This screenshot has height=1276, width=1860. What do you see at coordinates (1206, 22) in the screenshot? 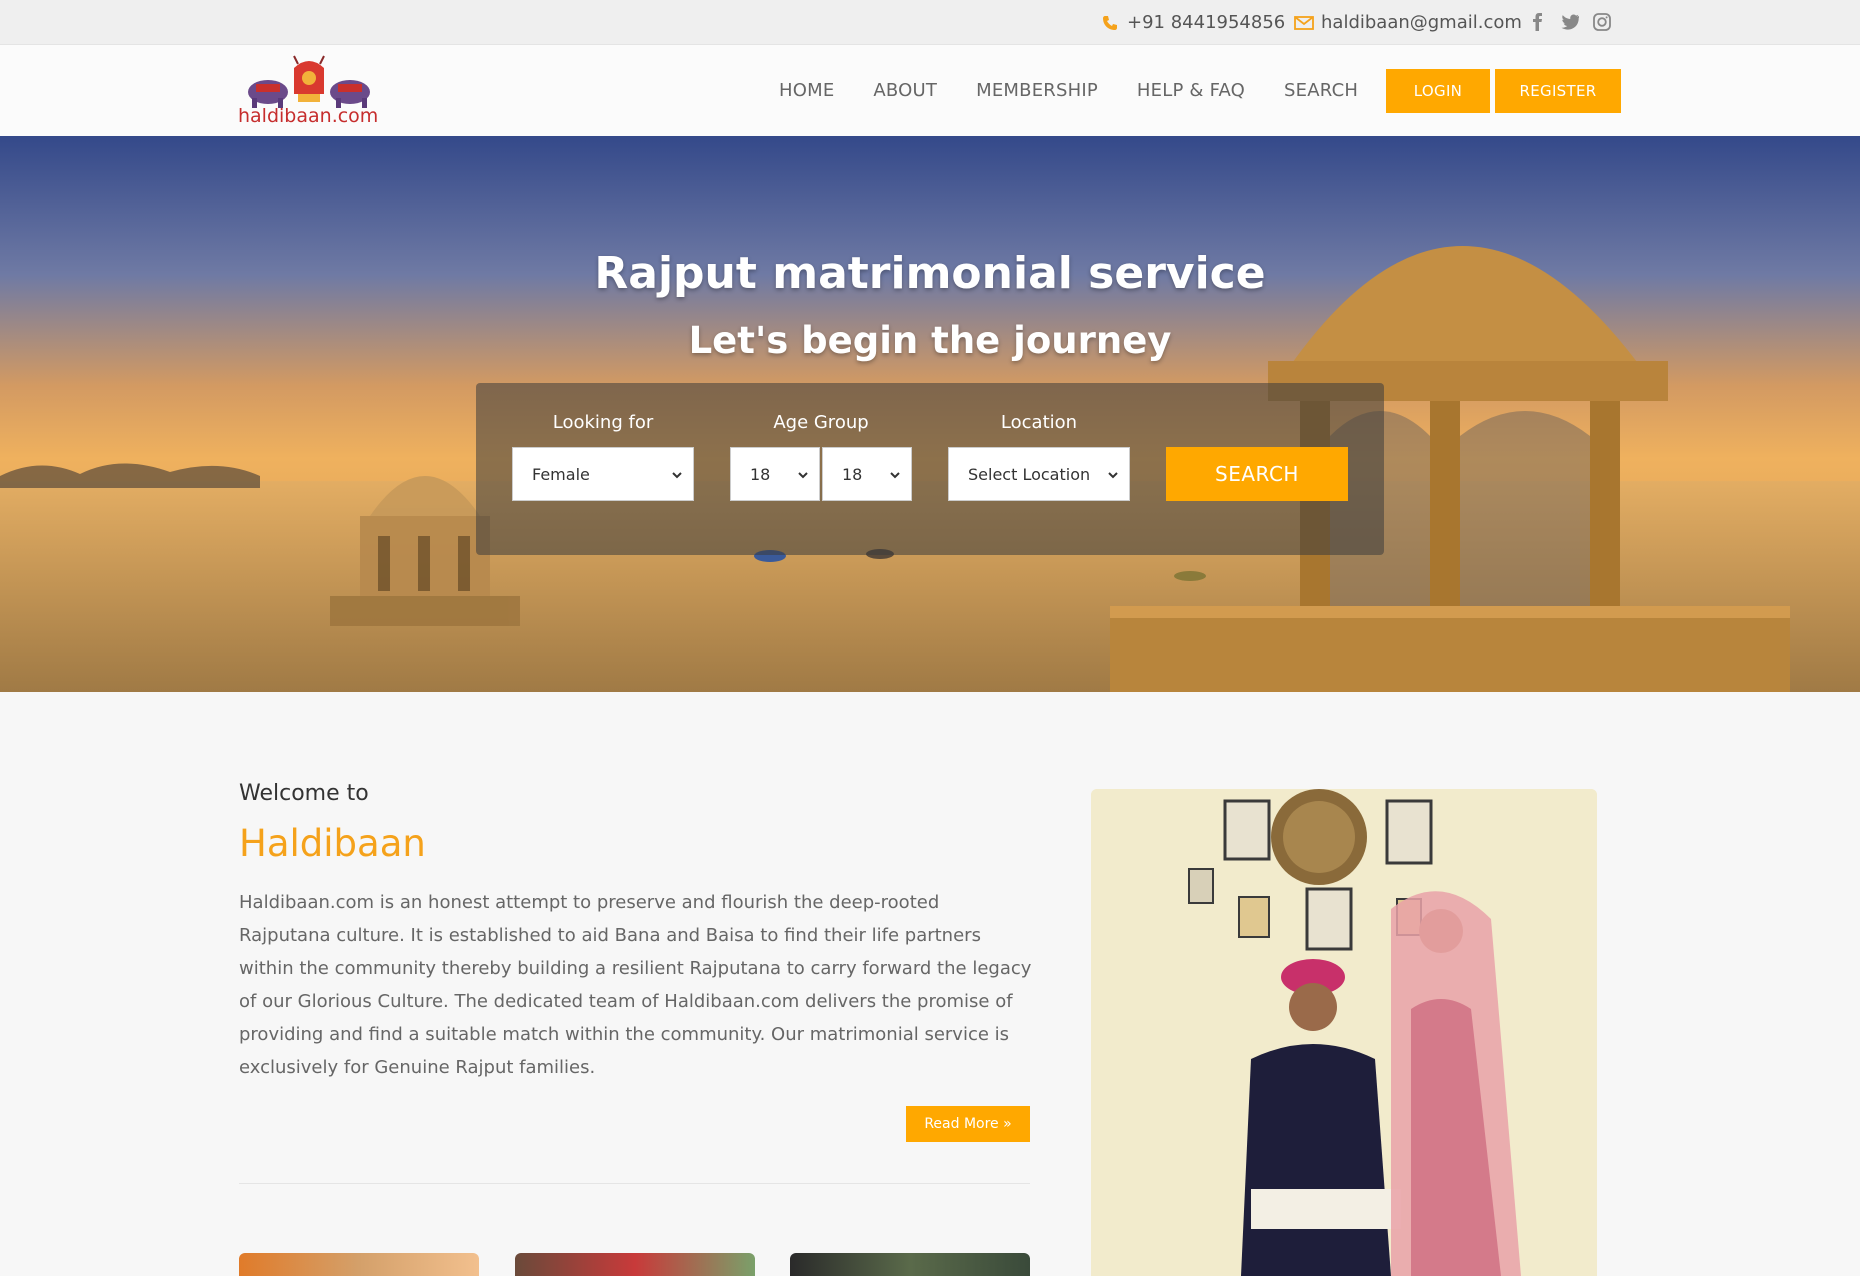
I see `phone-number: +91 8441954856` at bounding box center [1206, 22].